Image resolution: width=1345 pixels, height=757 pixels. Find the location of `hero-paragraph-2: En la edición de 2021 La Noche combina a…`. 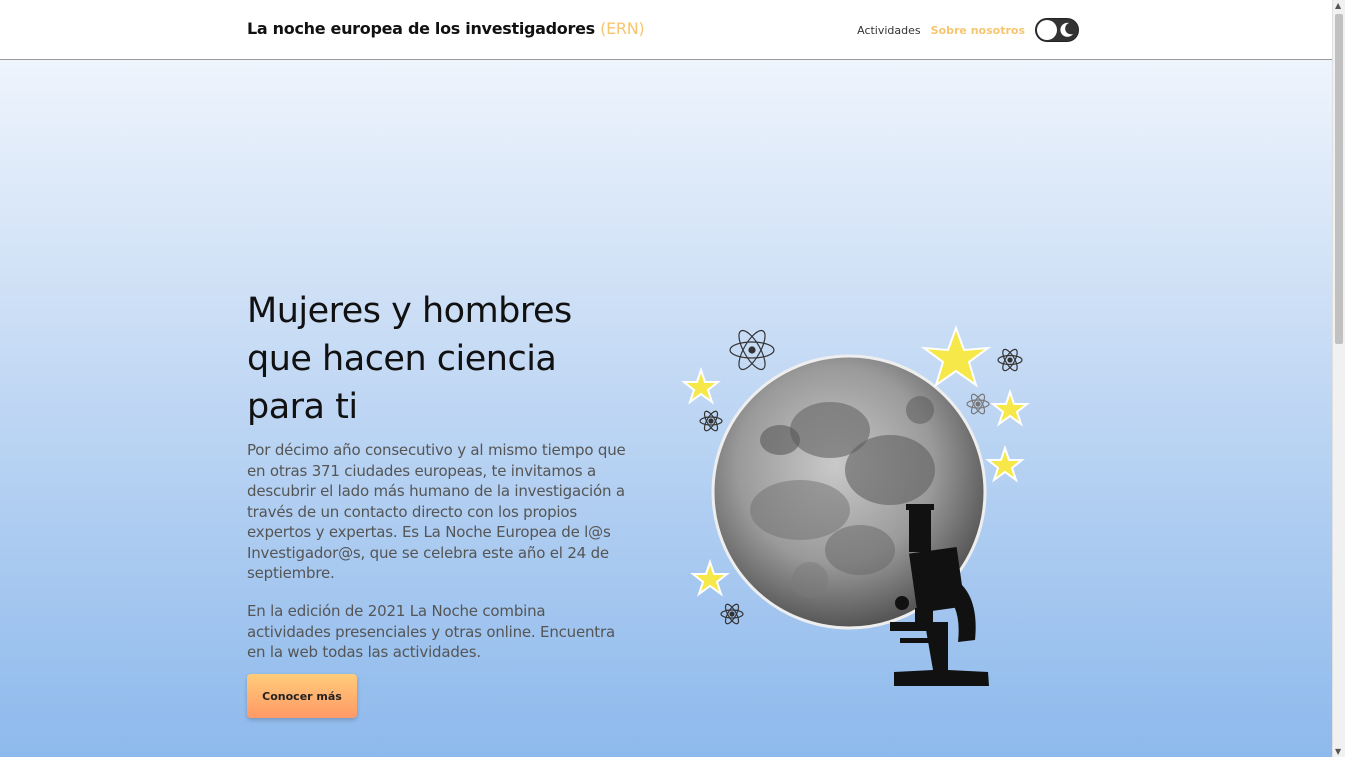

hero-paragraph-2: En la edición de 2021 La Noche combina a… is located at coordinates (431, 631).